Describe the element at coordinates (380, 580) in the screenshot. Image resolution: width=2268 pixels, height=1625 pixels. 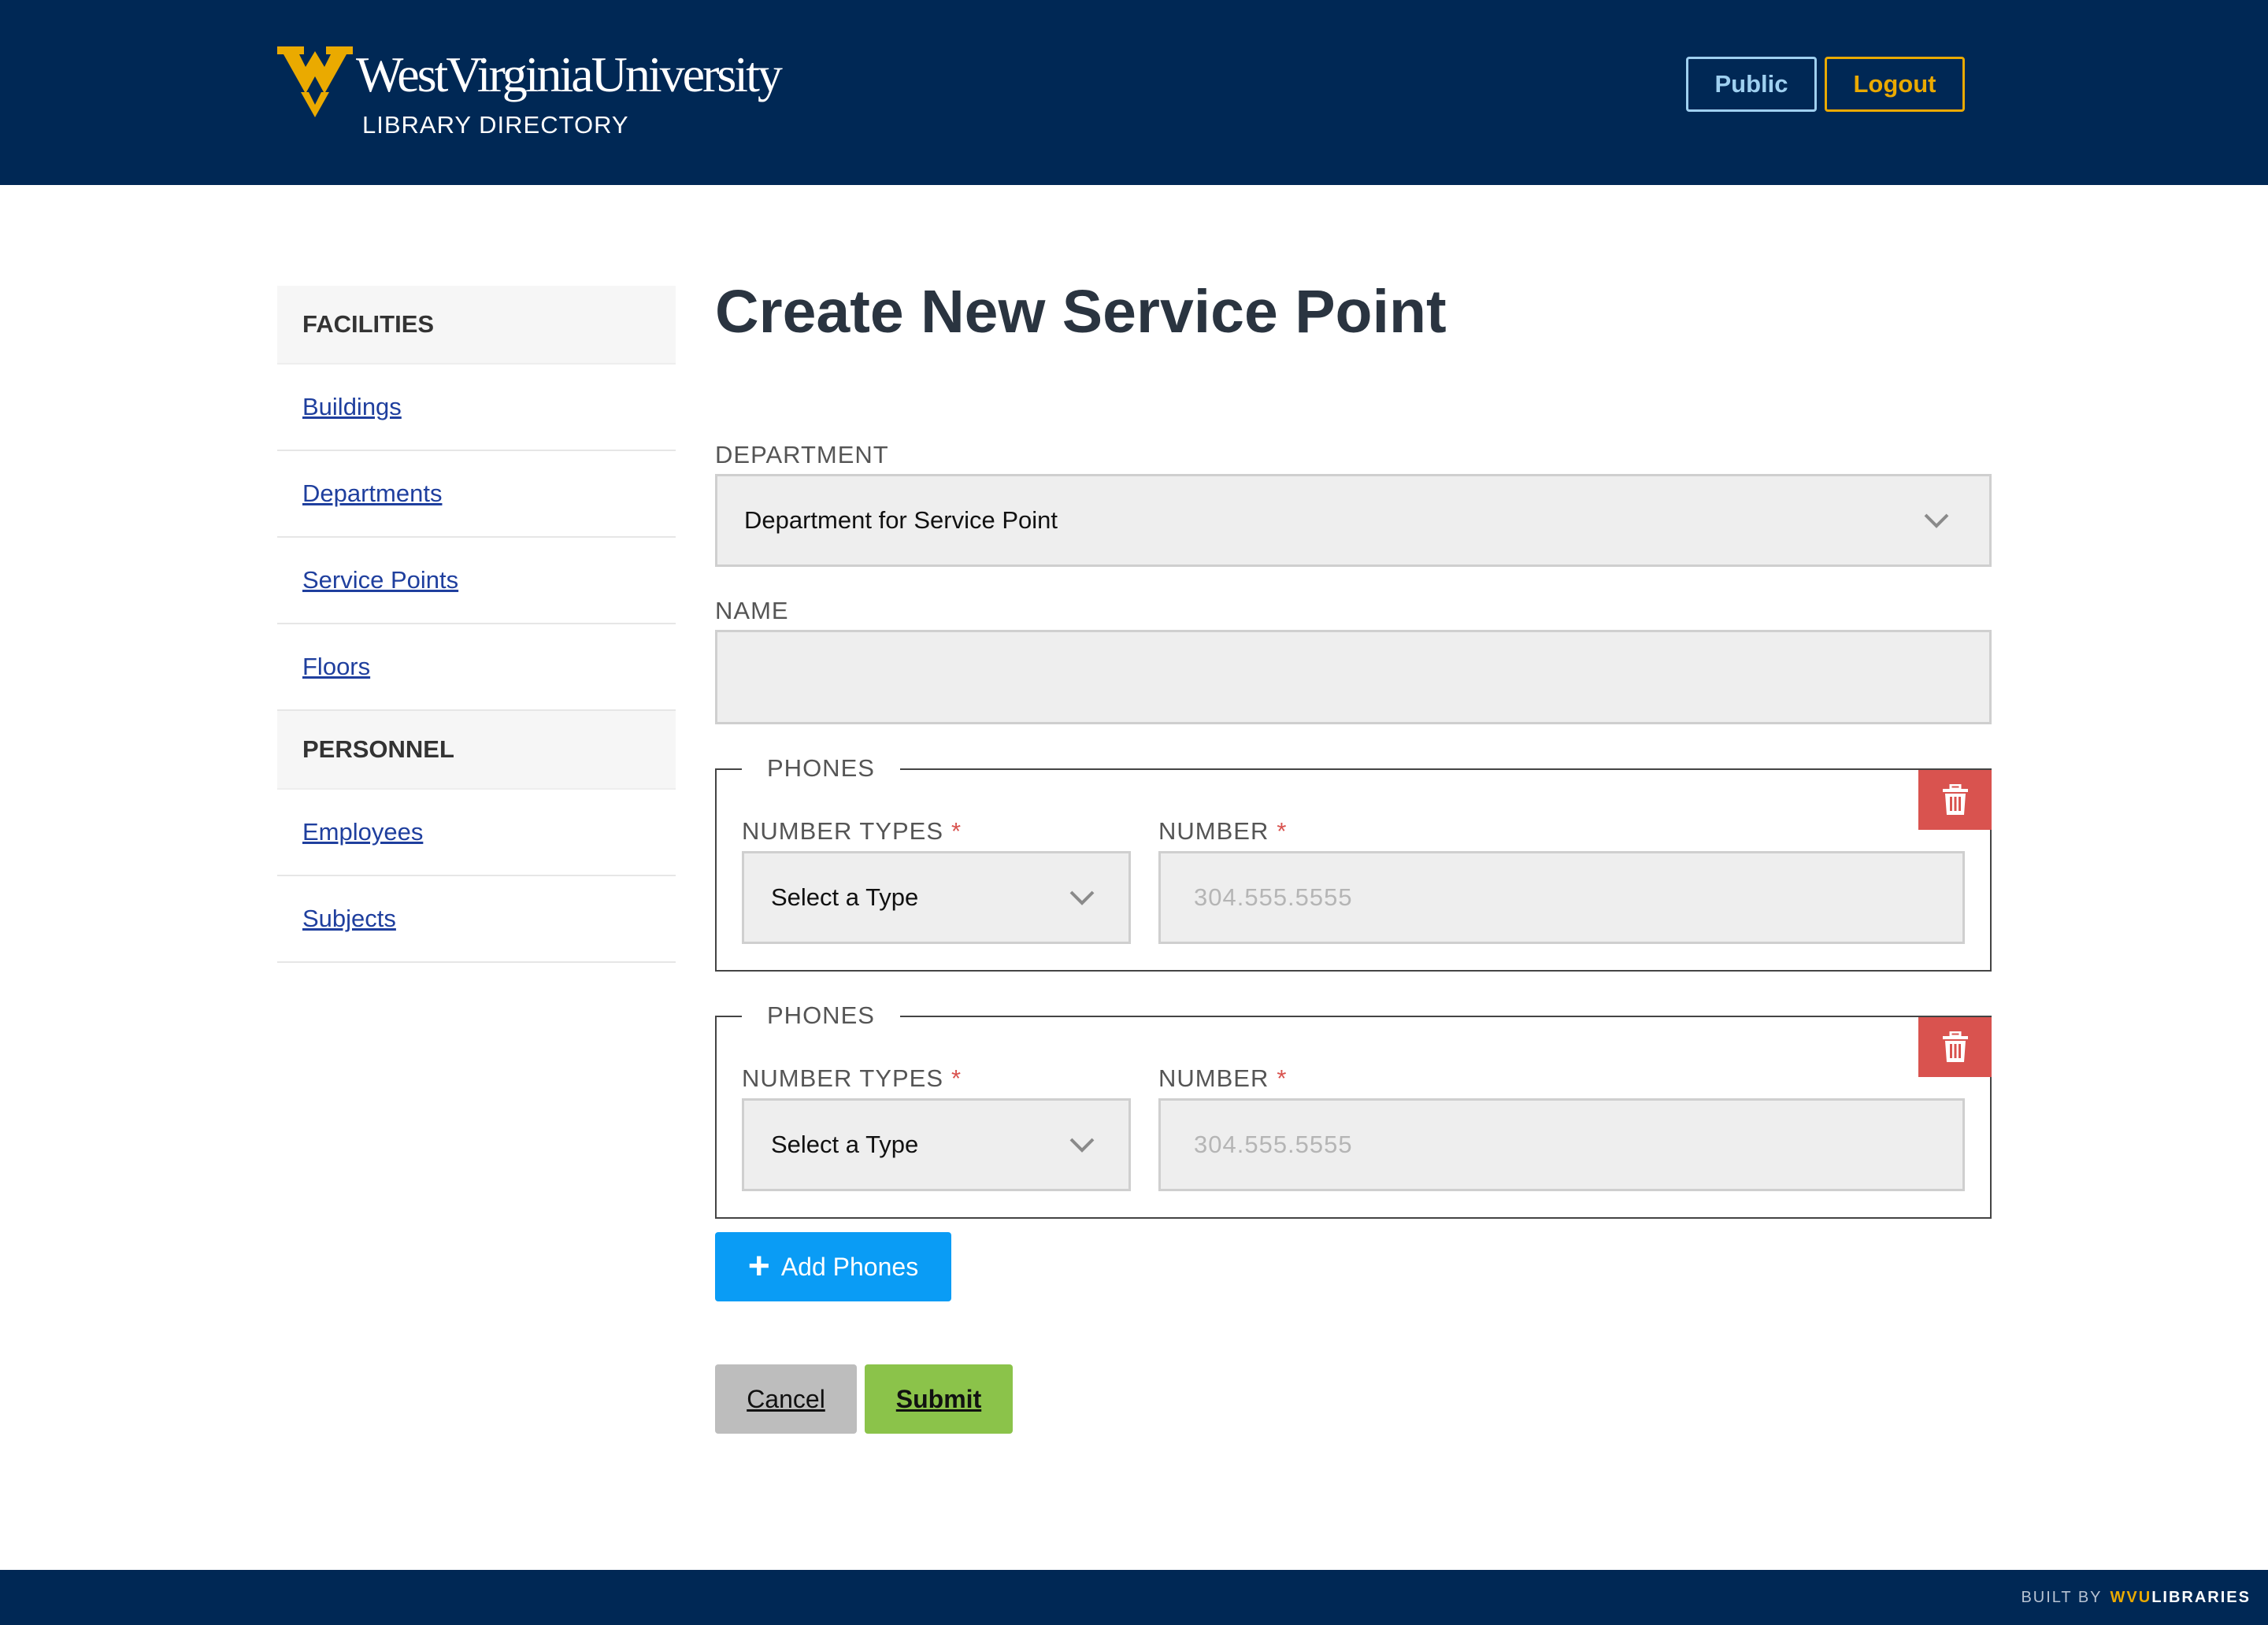
I see `sidebar-link: Service Points` at that location.